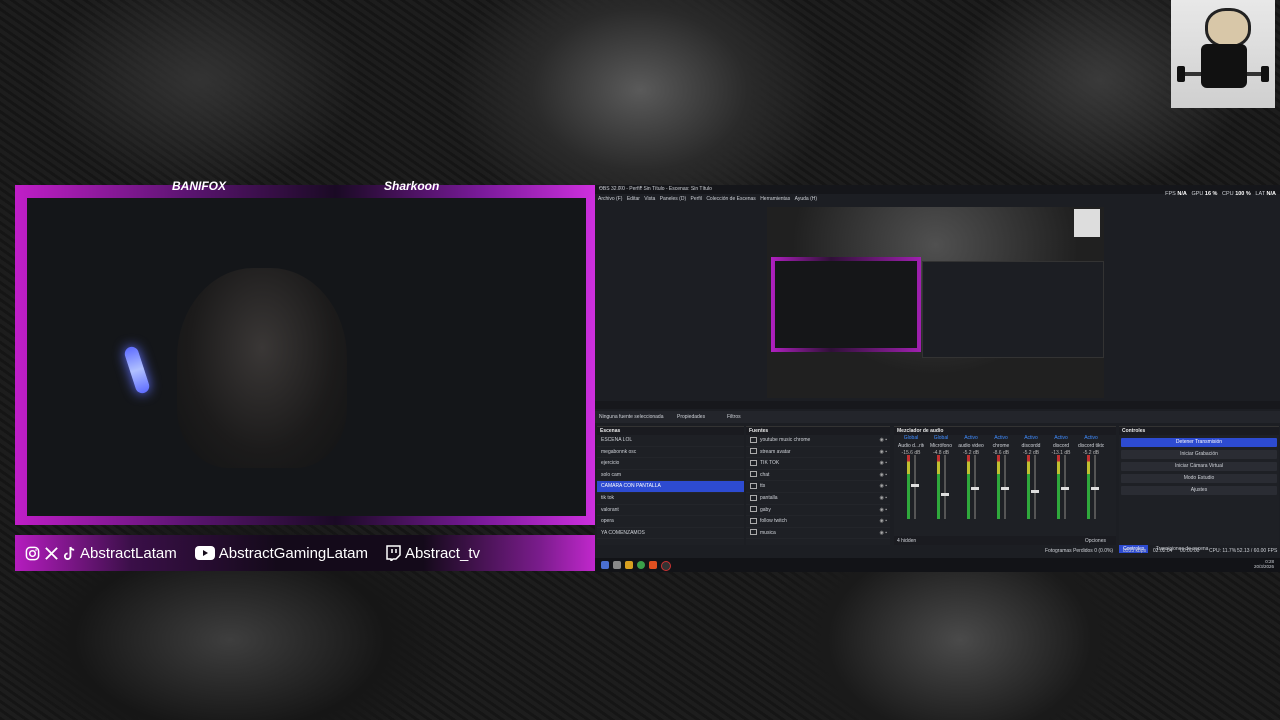 The image size is (1280, 720). What do you see at coordinates (670, 499) in the screenshot?
I see `scene-item: tik tok` at bounding box center [670, 499].